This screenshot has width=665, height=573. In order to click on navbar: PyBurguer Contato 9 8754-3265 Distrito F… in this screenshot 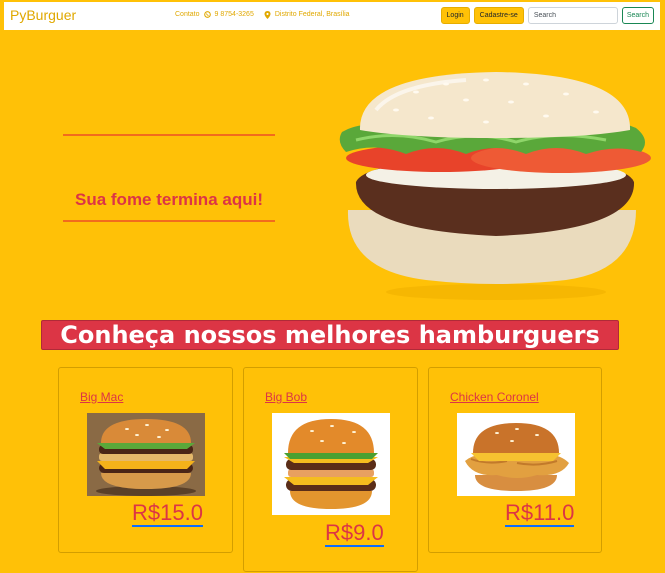, I will do `click(332, 16)`.